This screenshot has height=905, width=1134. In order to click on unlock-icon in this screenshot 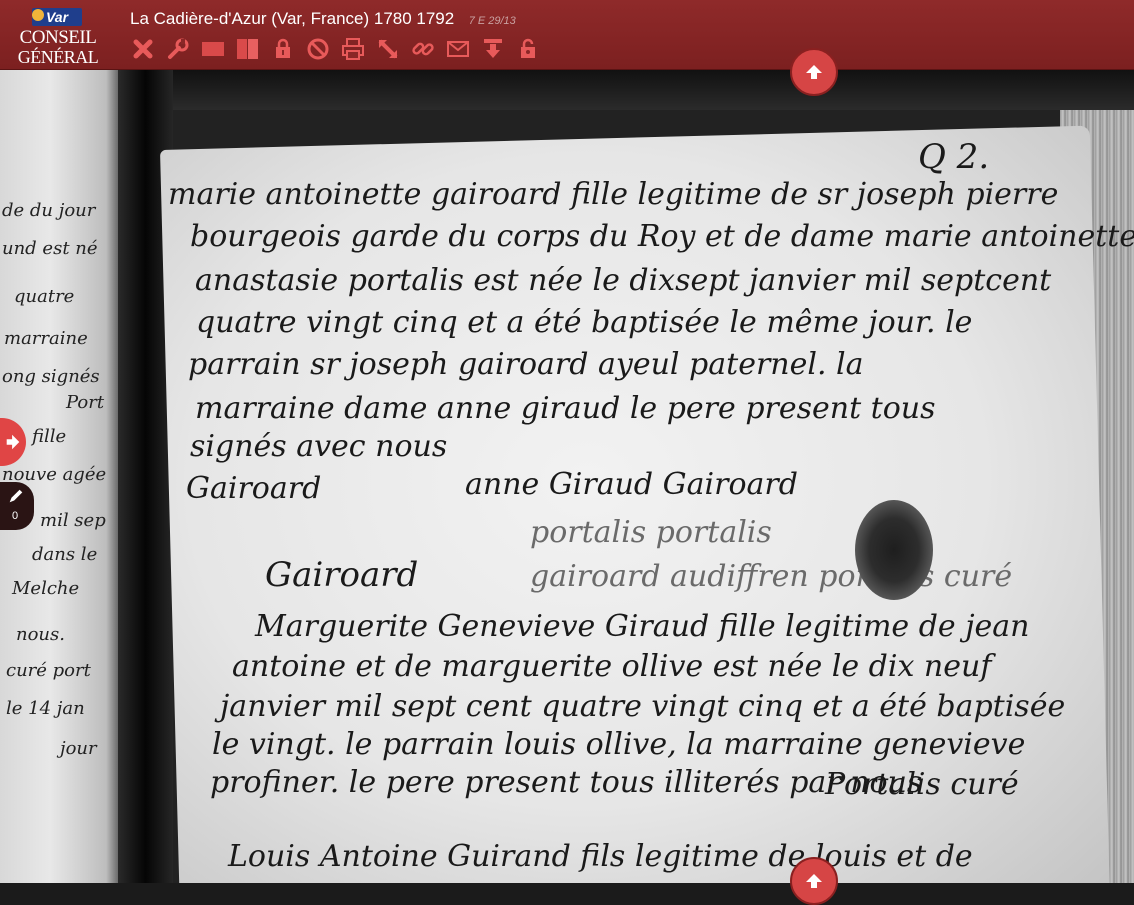, I will do `click(528, 49)`.